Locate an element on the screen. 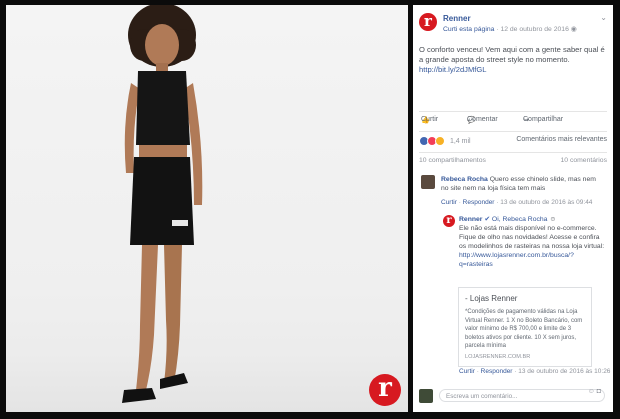 This screenshot has width=620, height=419. reply-like-link: Curtir is located at coordinates (467, 371).